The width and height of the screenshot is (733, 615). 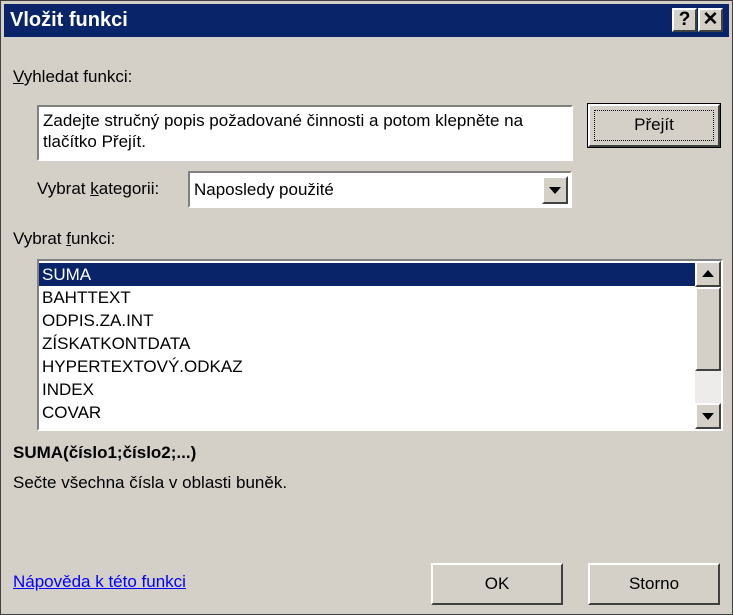 What do you see at coordinates (497, 584) in the screenshot?
I see `ok-button: OK` at bounding box center [497, 584].